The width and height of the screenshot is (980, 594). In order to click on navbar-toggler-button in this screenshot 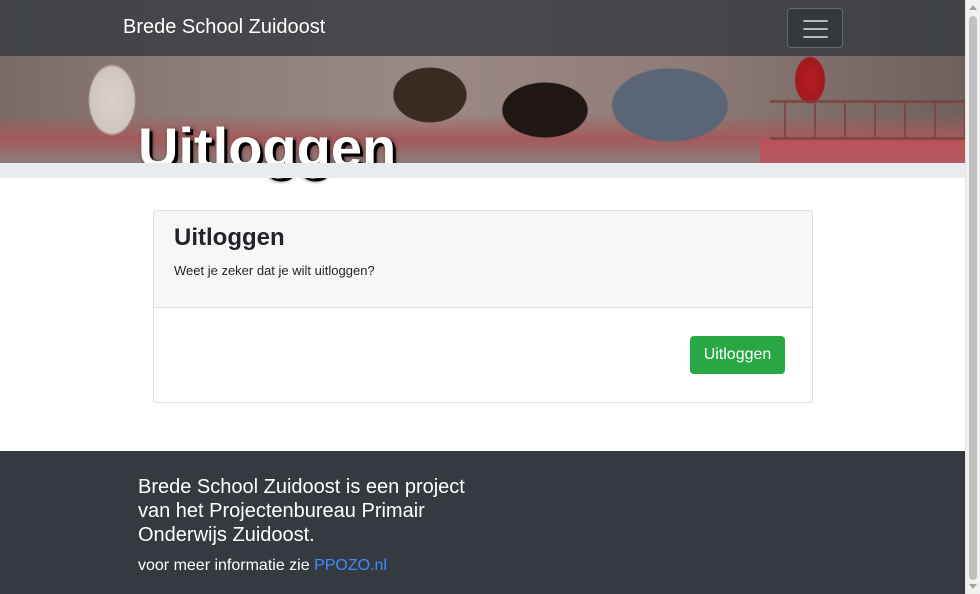, I will do `click(815, 28)`.